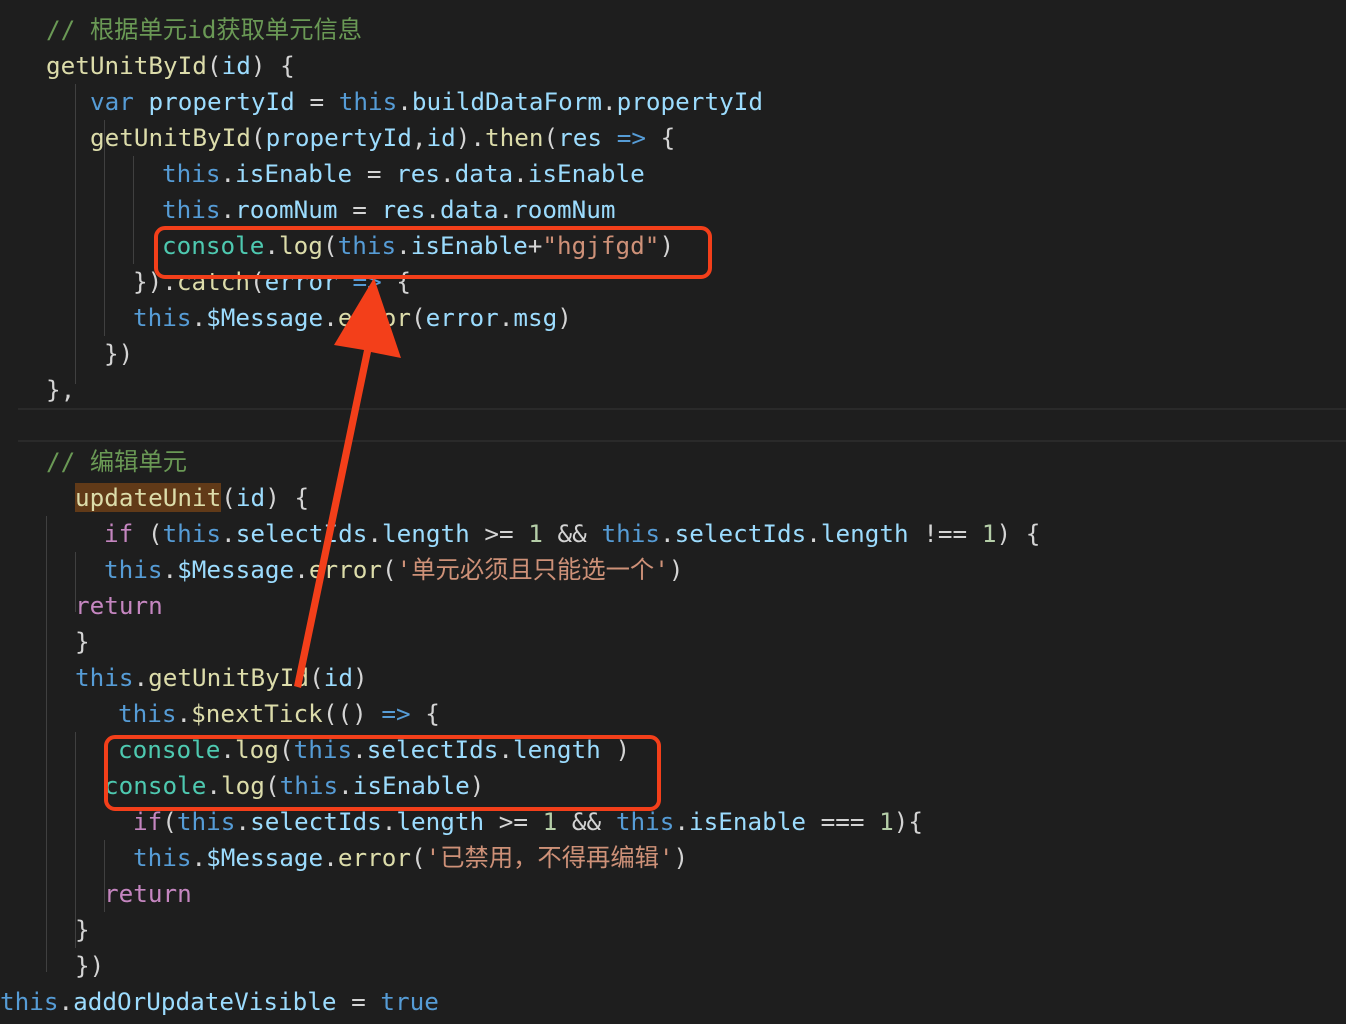  What do you see at coordinates (347, 483) in the screenshot?
I see `red-arrow` at bounding box center [347, 483].